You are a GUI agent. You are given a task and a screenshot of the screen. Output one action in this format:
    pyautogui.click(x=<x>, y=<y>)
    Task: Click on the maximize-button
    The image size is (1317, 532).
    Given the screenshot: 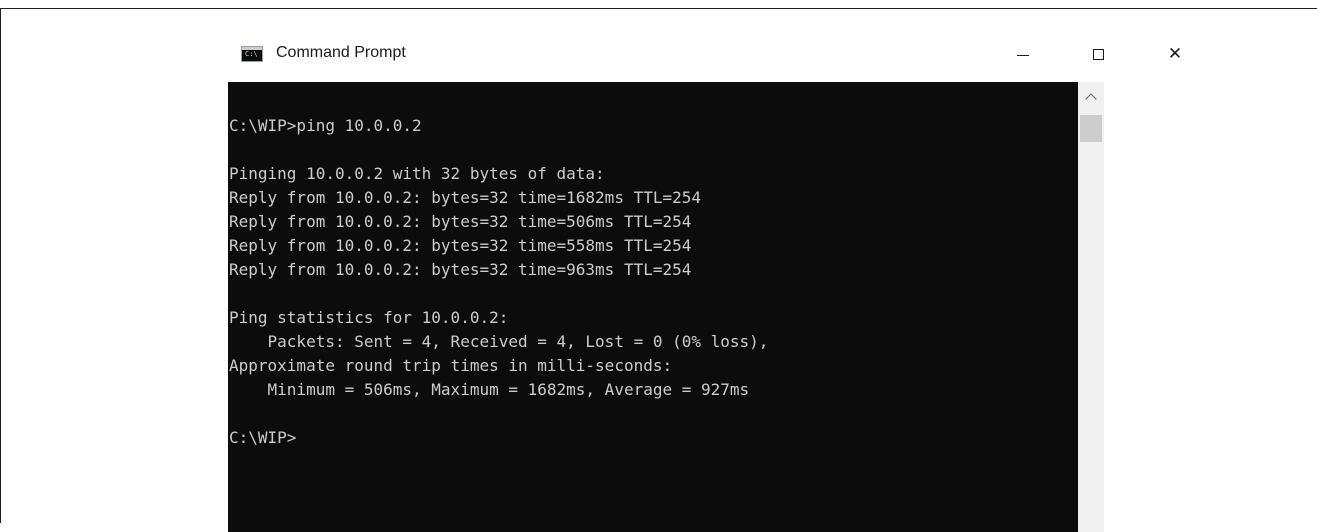 What is the action you would take?
    pyautogui.click(x=1098, y=54)
    